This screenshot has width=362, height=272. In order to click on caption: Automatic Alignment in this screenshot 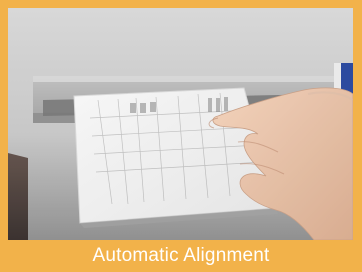, I will do `click(181, 255)`.